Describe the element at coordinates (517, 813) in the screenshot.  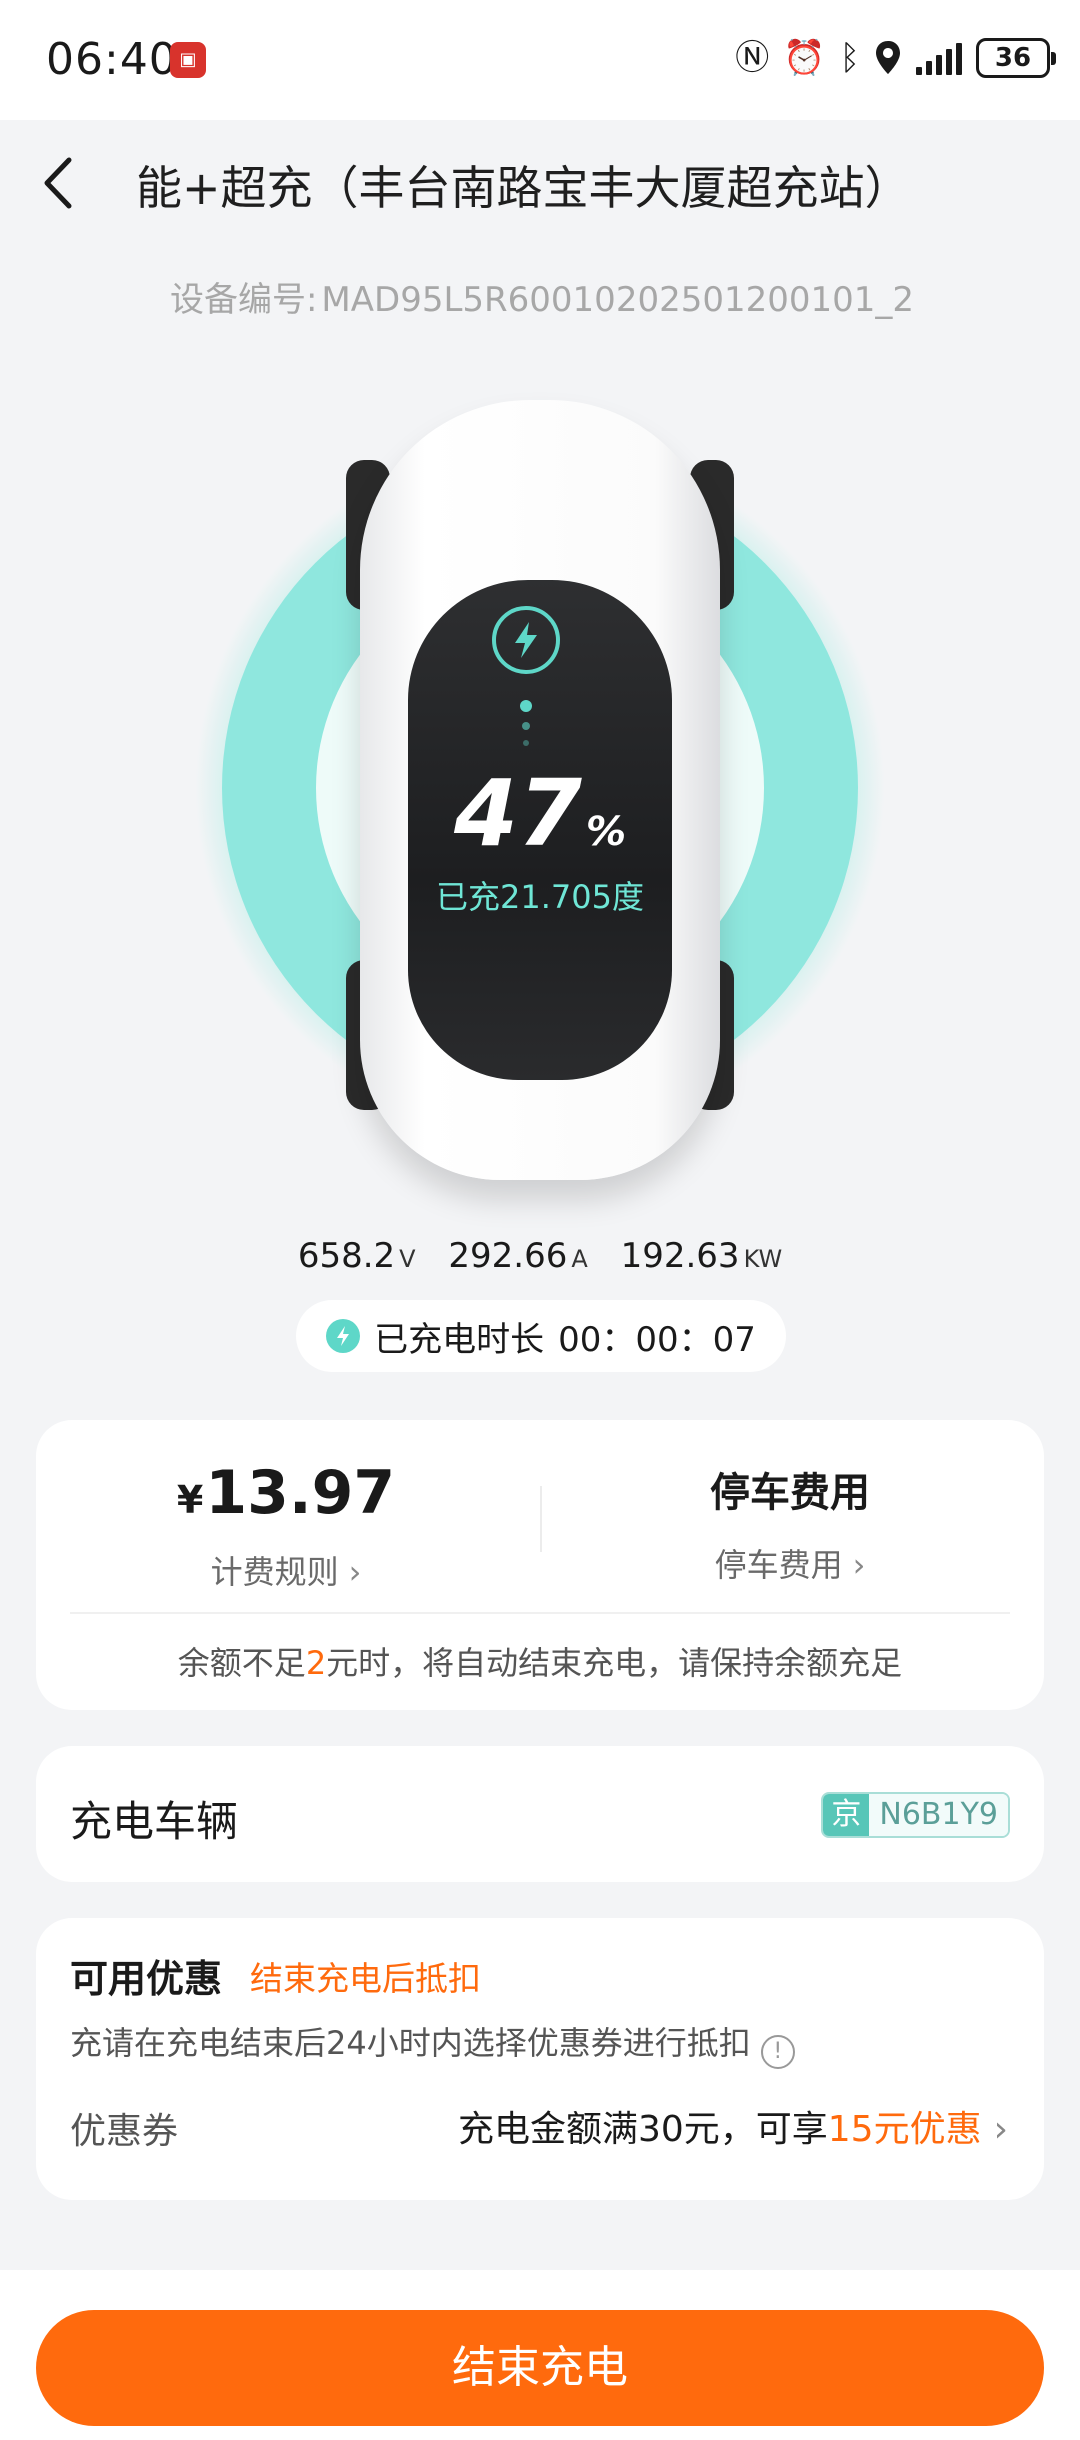
I see `charge-percent-value: 47` at that location.